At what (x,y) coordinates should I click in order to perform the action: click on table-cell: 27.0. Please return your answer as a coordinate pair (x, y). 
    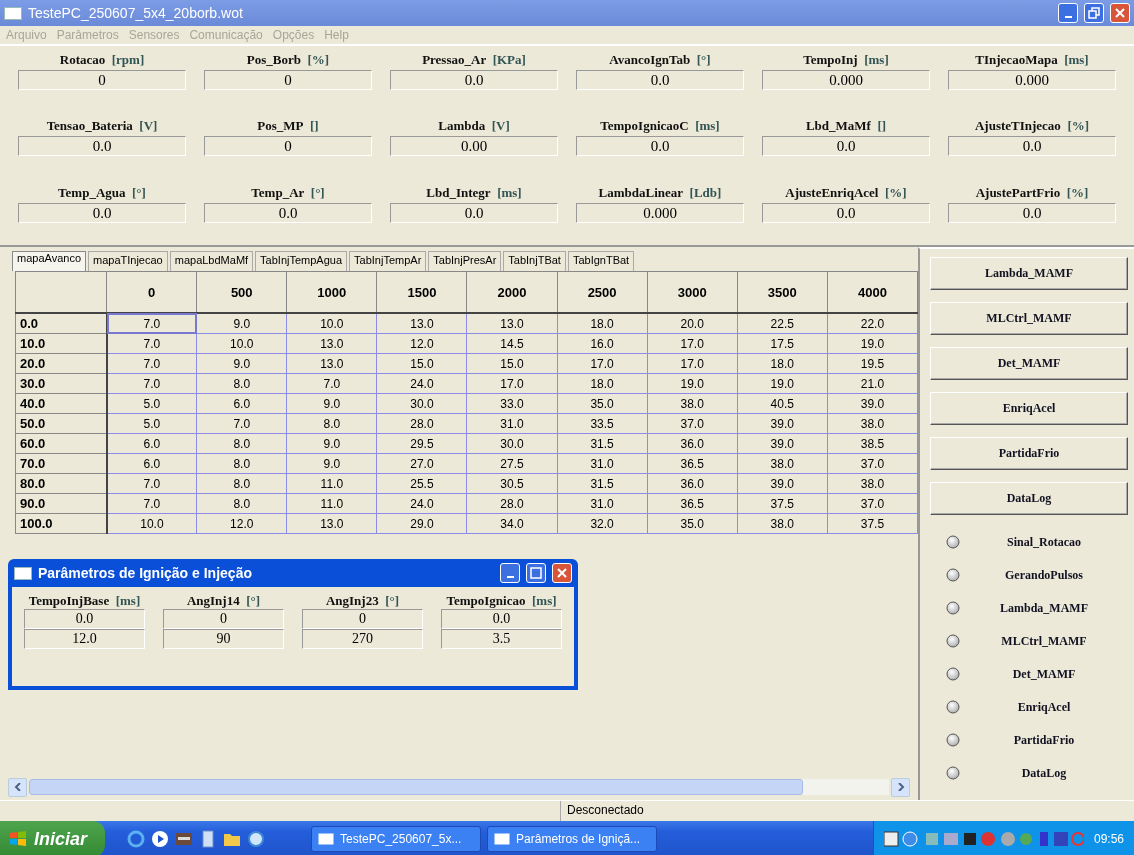
    Looking at the image, I should click on (421, 463).